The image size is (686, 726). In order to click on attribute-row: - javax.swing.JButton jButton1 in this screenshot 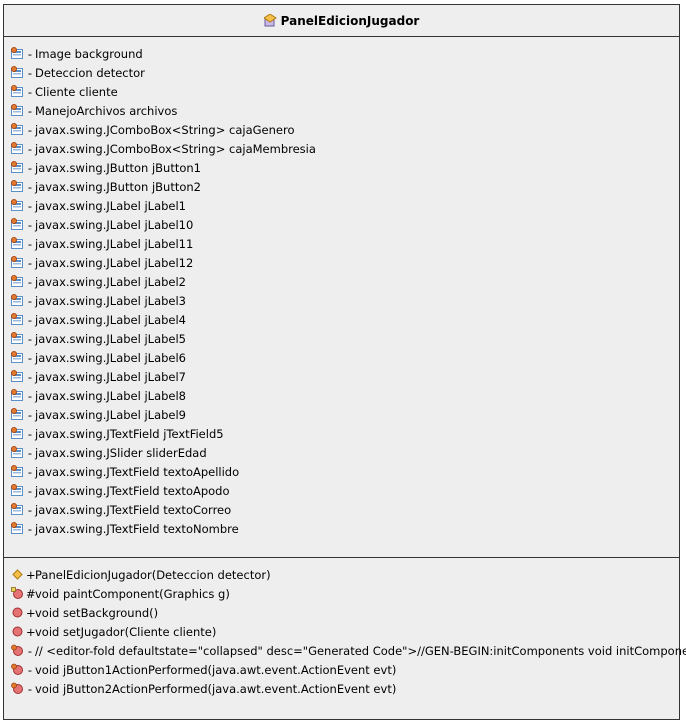, I will do `click(163, 167)`.